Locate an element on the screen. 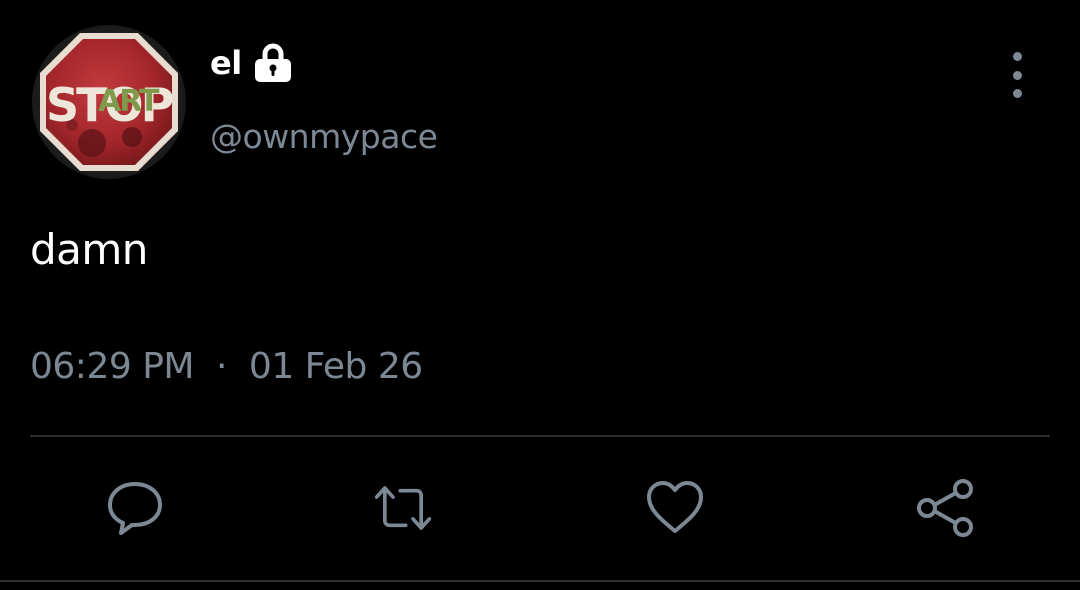 The width and height of the screenshot is (1080, 590). display-name: el is located at coordinates (226, 63).